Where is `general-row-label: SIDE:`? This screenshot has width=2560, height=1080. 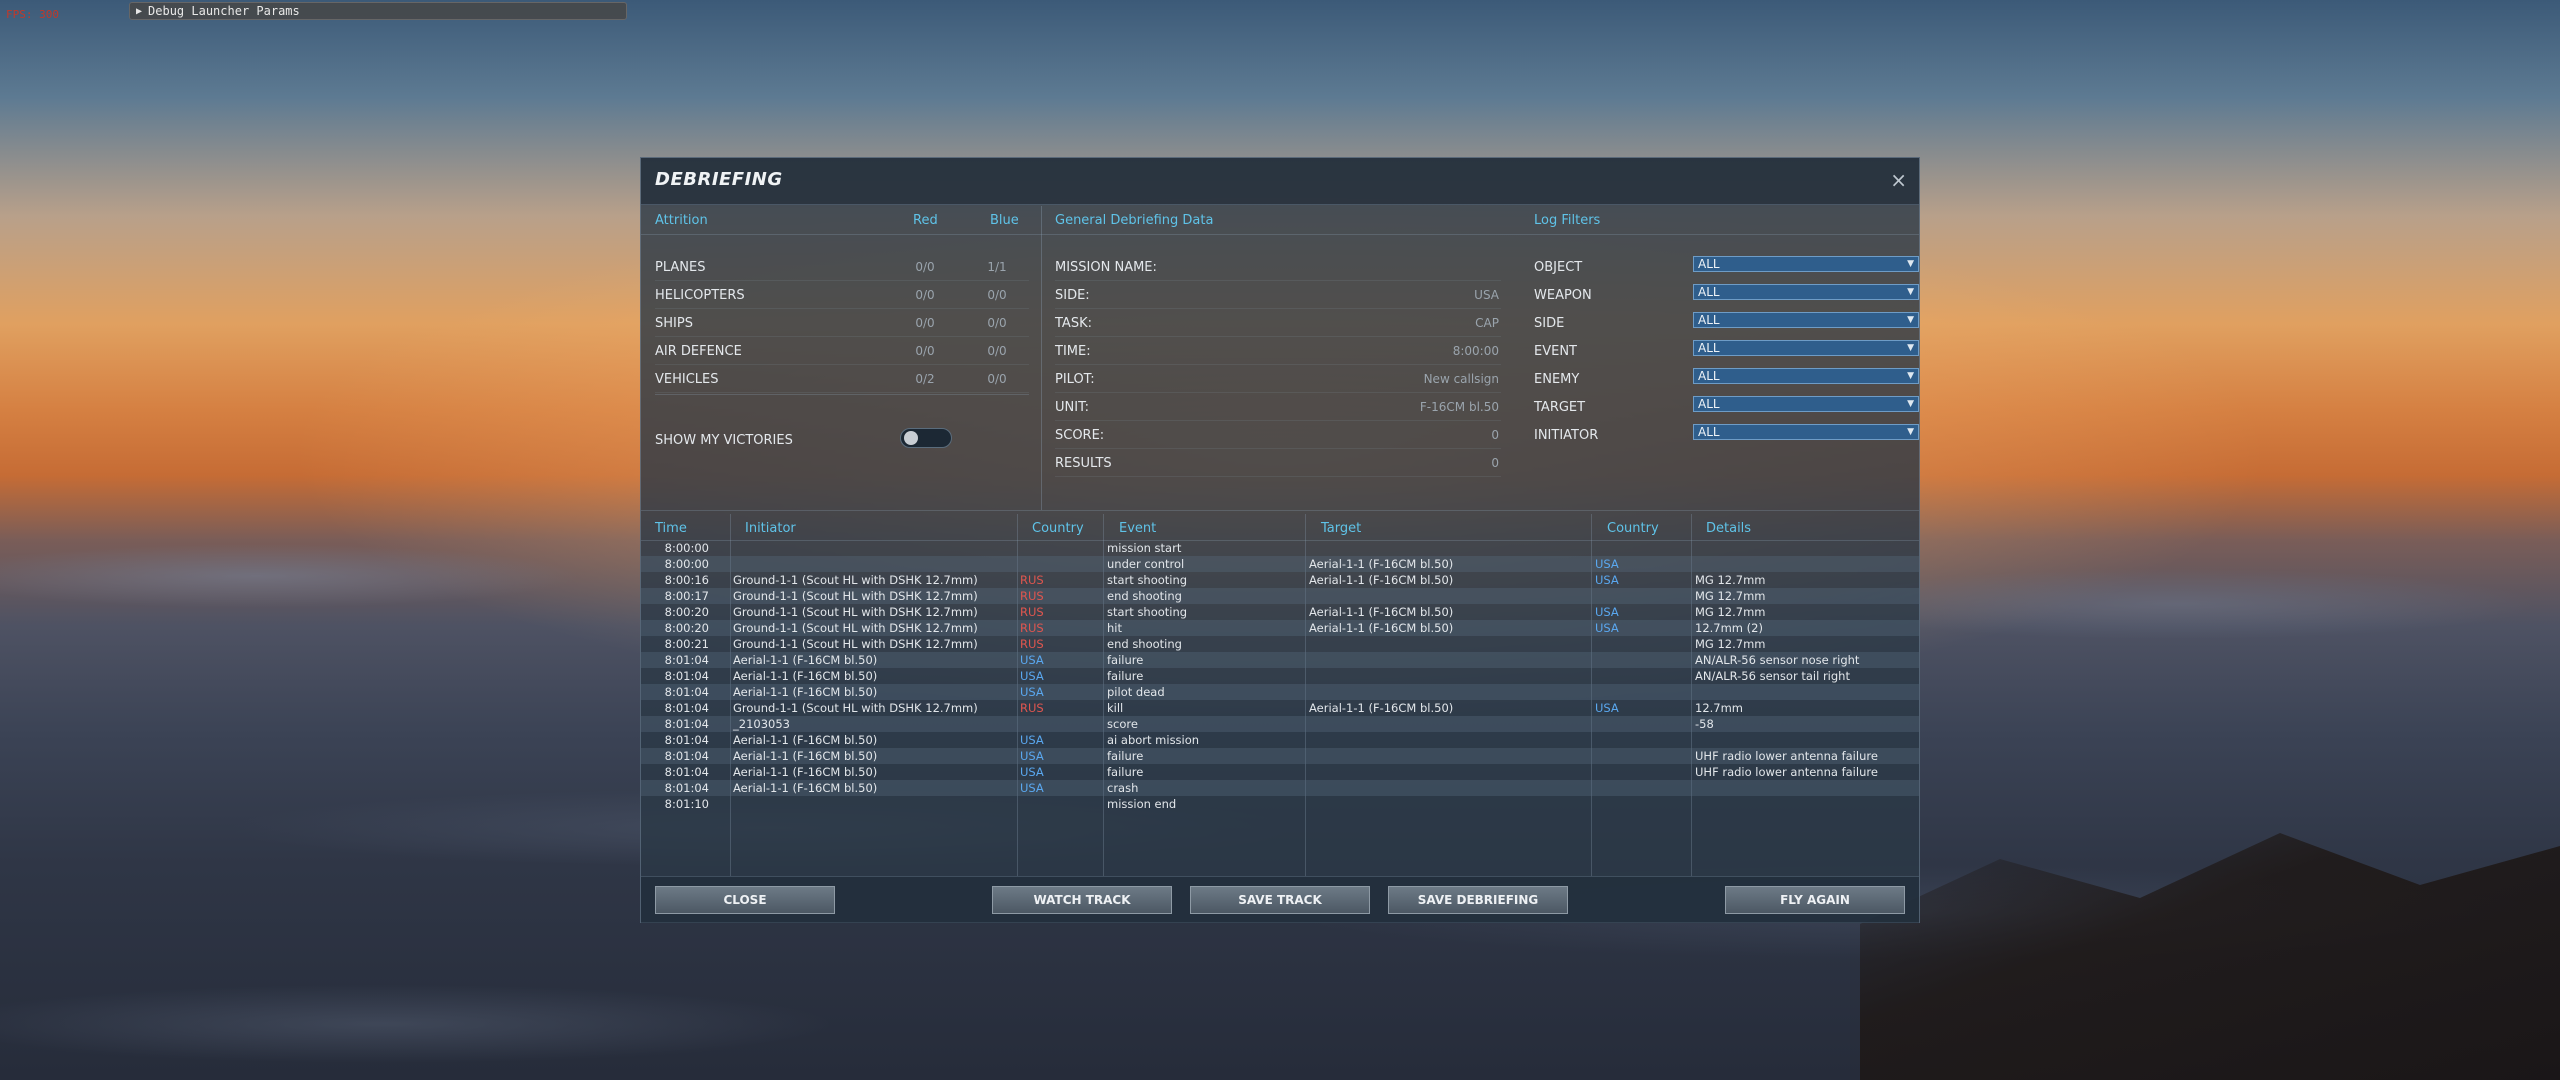 general-row-label: SIDE: is located at coordinates (1072, 295).